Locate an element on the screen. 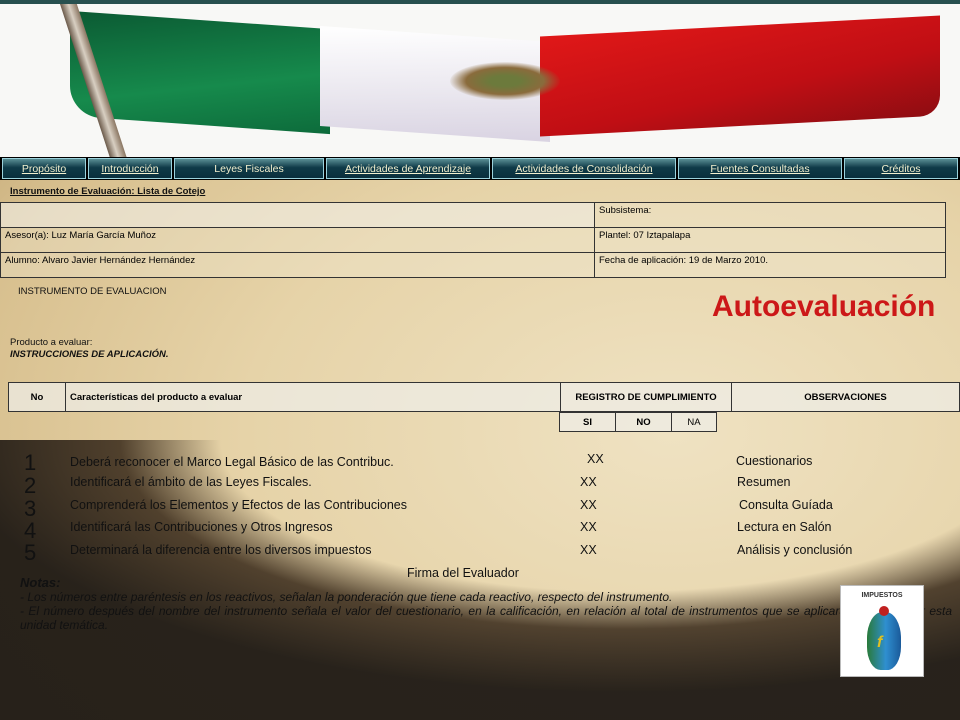 Image resolution: width=960 pixels, height=720 pixels. instrumento-label: INSTRUMENTO DE EVALUACION is located at coordinates (92, 291).